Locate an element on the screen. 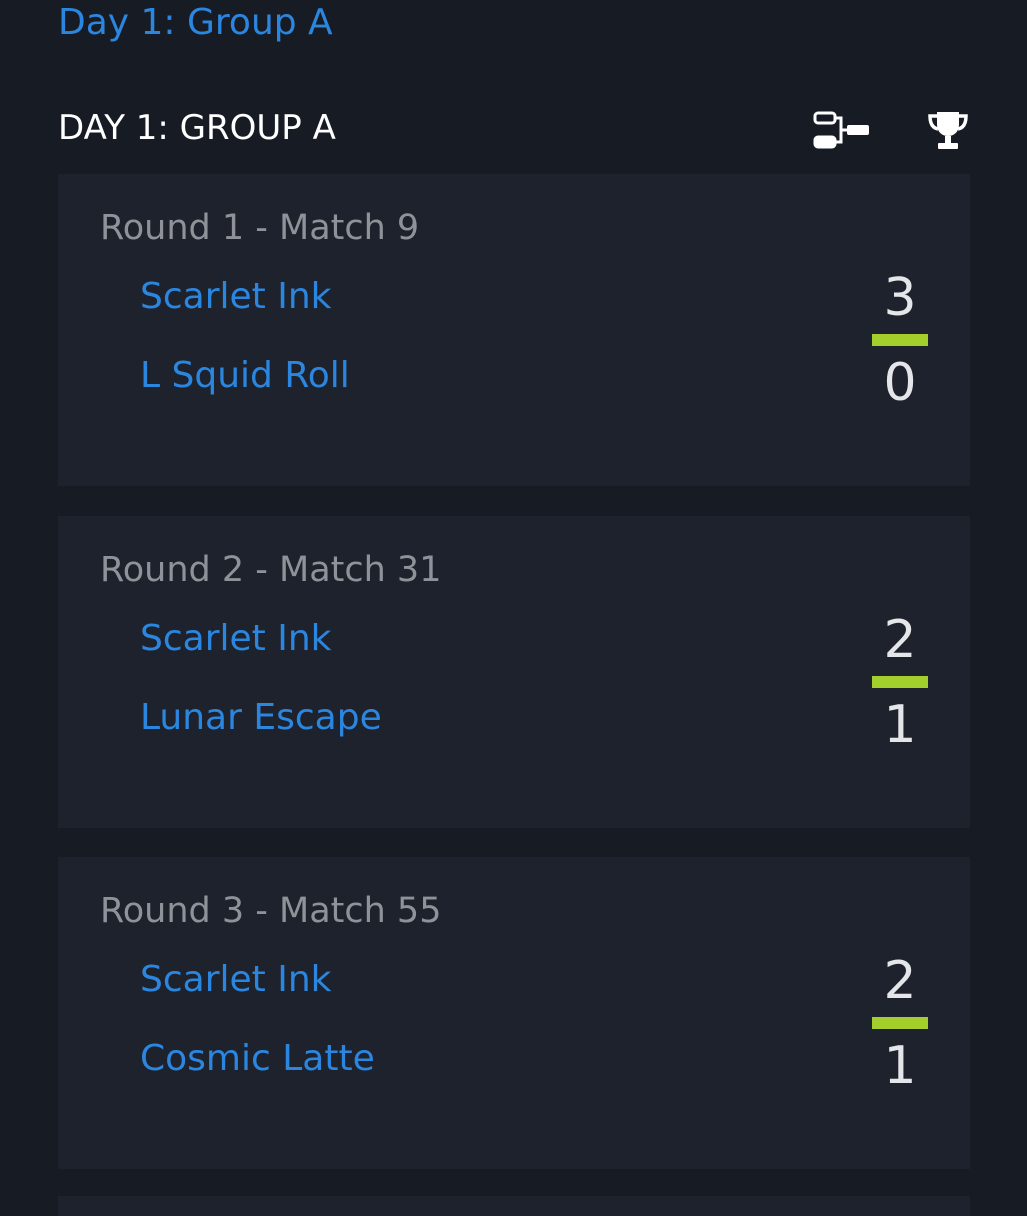  match-title: Round 1 - Match 9 is located at coordinates (260, 228).